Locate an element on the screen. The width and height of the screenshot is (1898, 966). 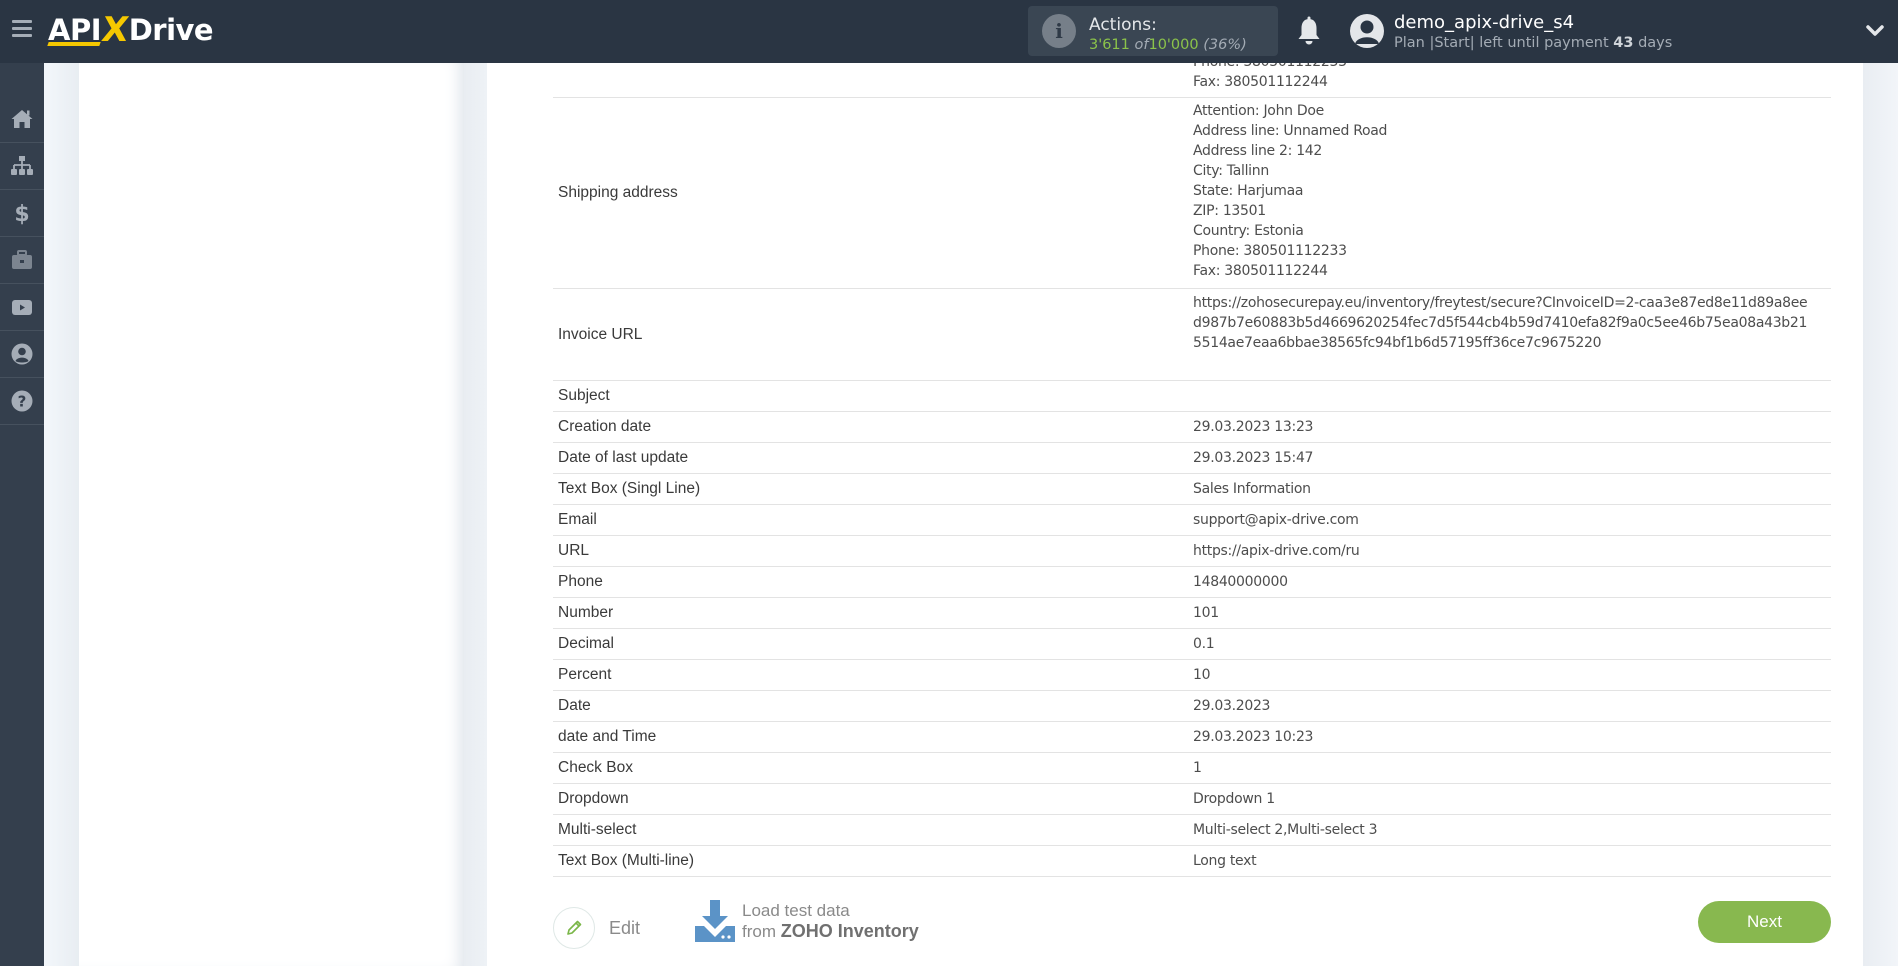
user-circle-icon is located at coordinates (22, 354).